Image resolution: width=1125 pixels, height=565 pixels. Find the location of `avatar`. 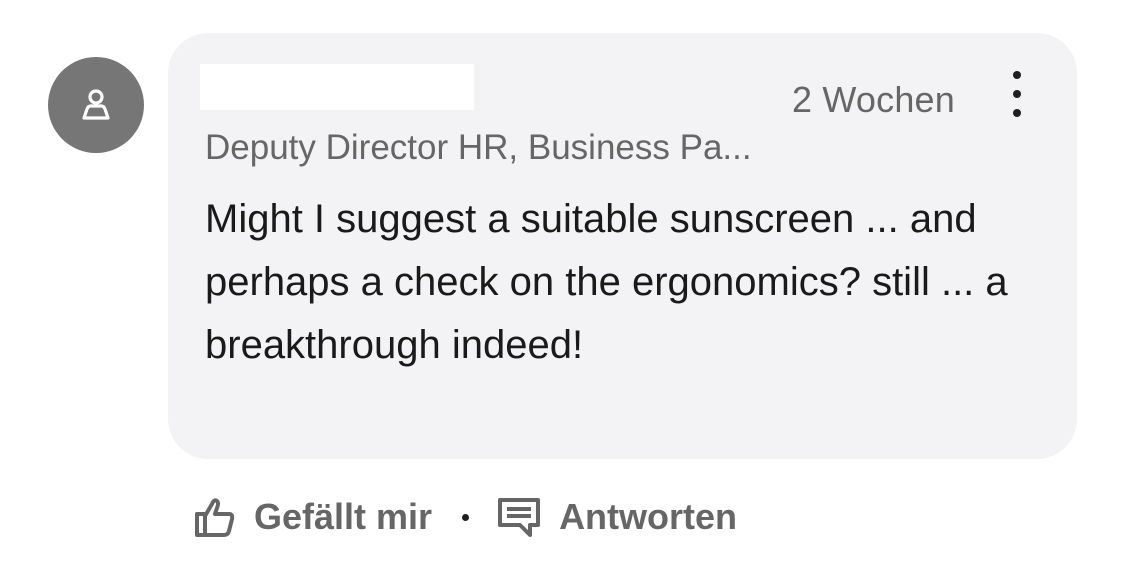

avatar is located at coordinates (96, 105).